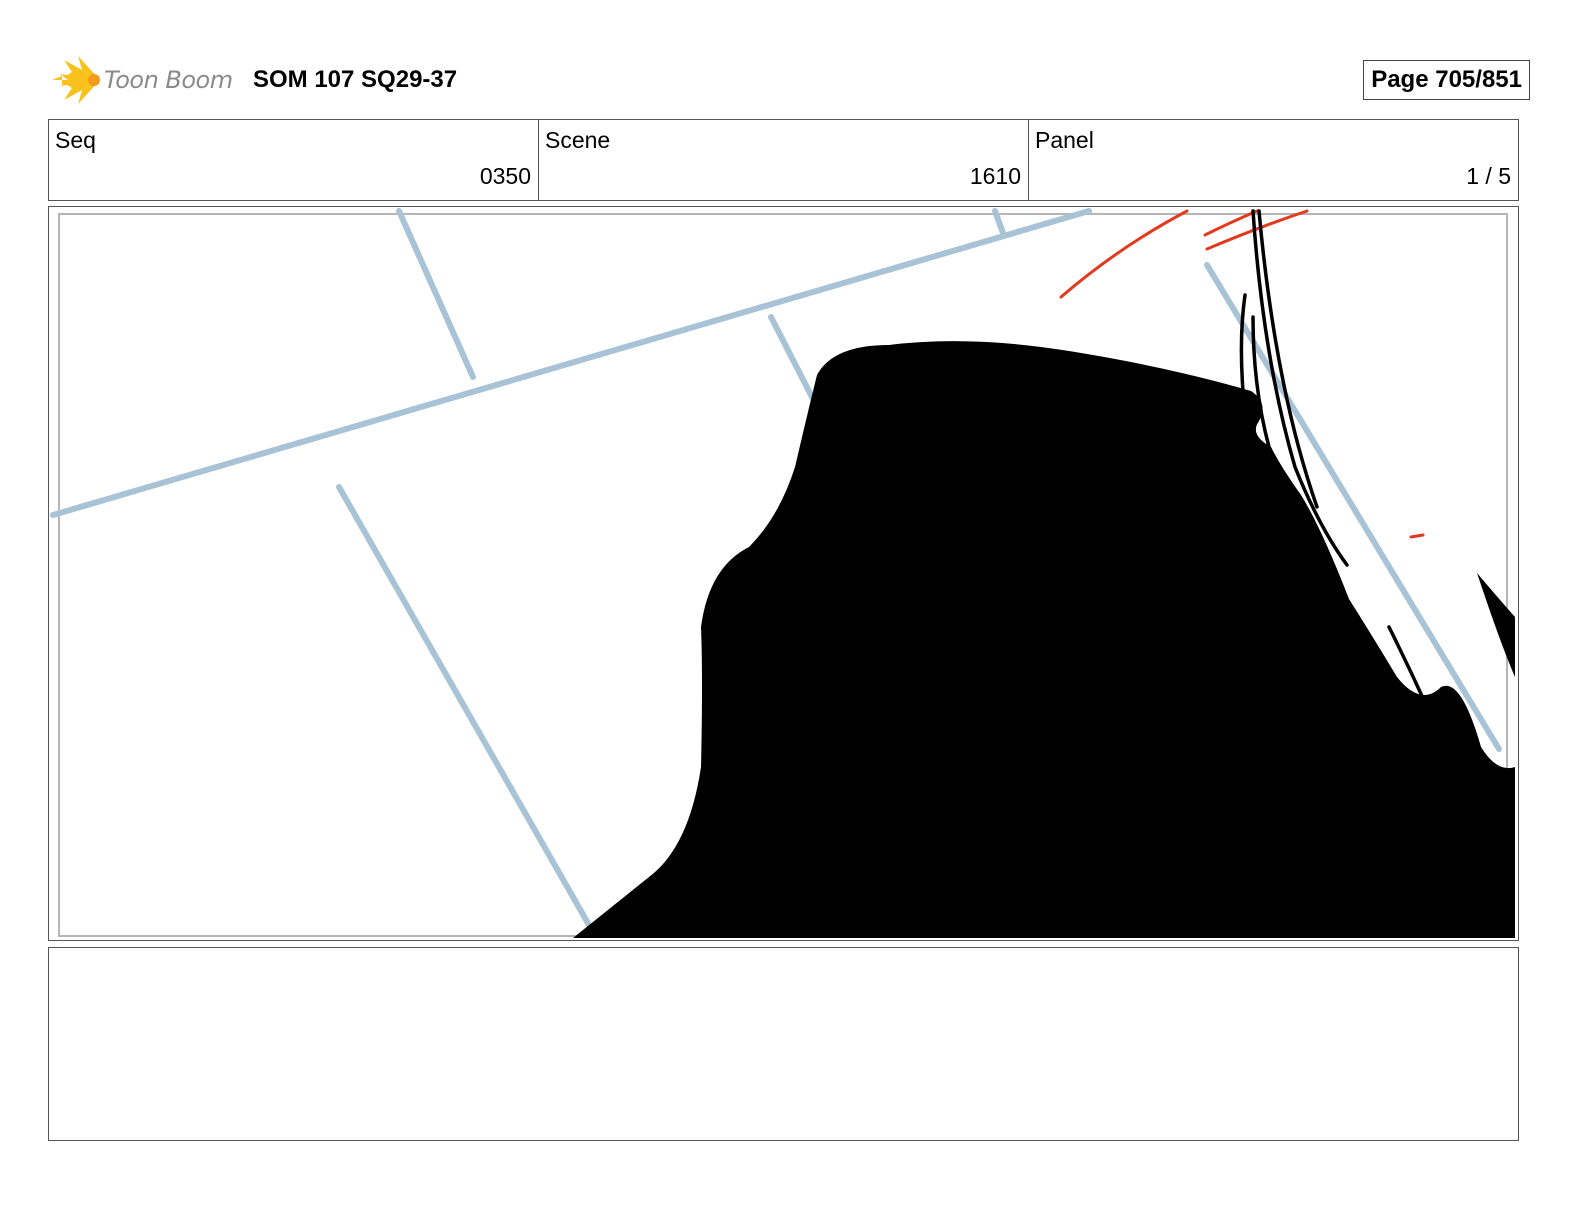 The width and height of the screenshot is (1584, 1224). I want to click on document-title: SOM 107 SQ29-37, so click(355, 79).